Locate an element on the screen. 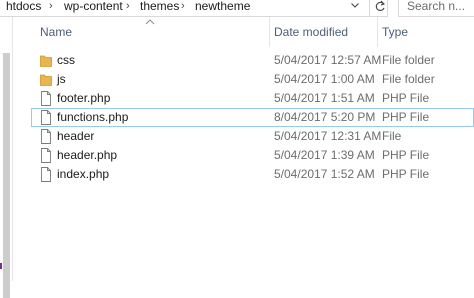 The width and height of the screenshot is (474, 298). file-row: css 5/04/2017 12:57 AM File folder is located at coordinates (252, 60).